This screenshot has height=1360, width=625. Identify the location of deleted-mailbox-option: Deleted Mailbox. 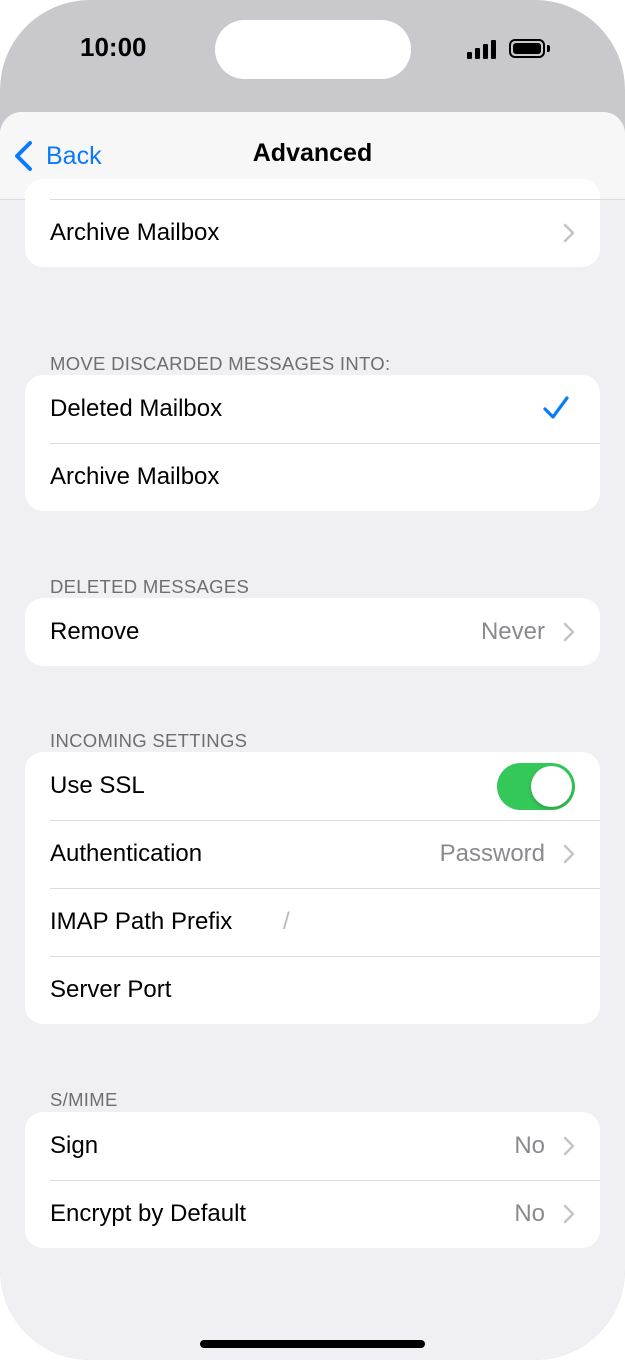
(312, 409).